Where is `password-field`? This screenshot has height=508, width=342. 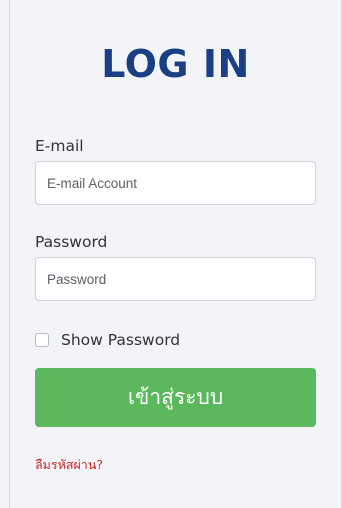 password-field is located at coordinates (175, 279).